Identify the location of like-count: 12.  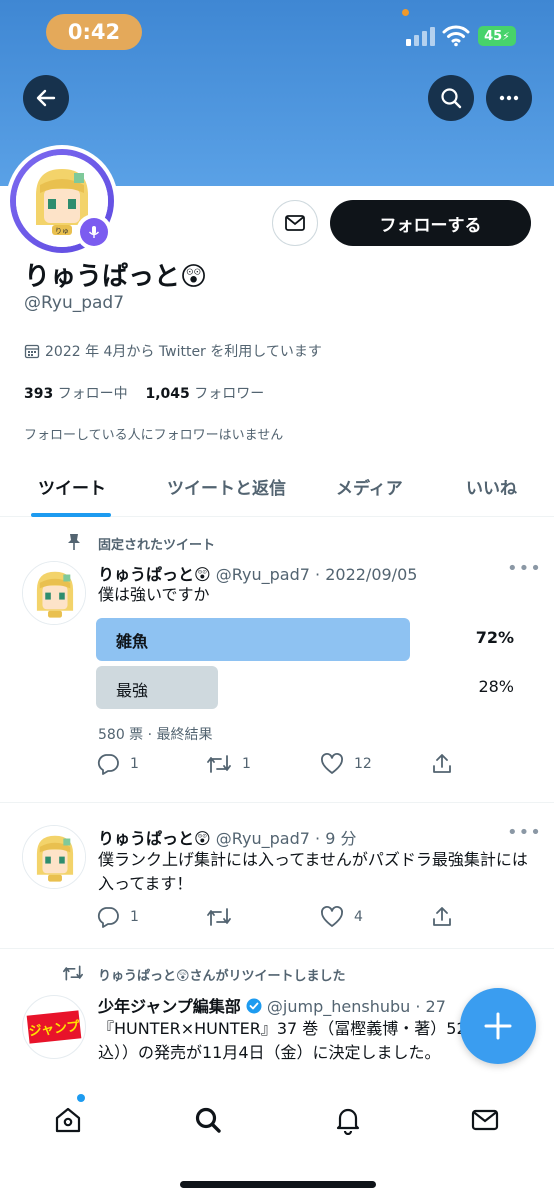
(363, 764).